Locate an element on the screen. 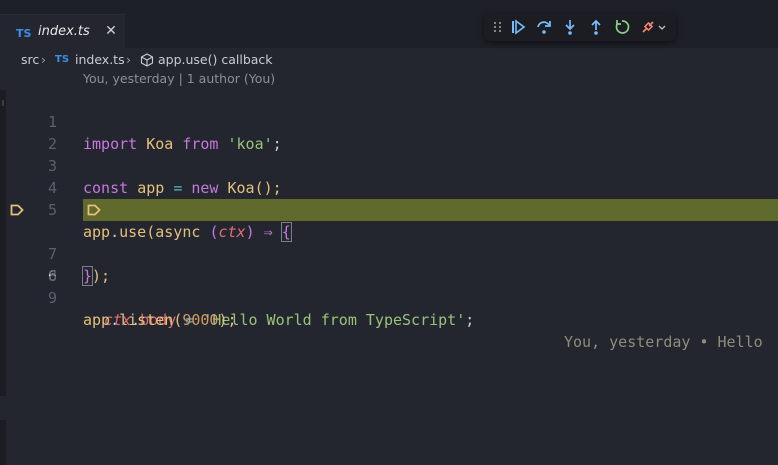 This screenshot has height=465, width=778. inline-blame: You, yesterday • Hello is located at coordinates (663, 342).